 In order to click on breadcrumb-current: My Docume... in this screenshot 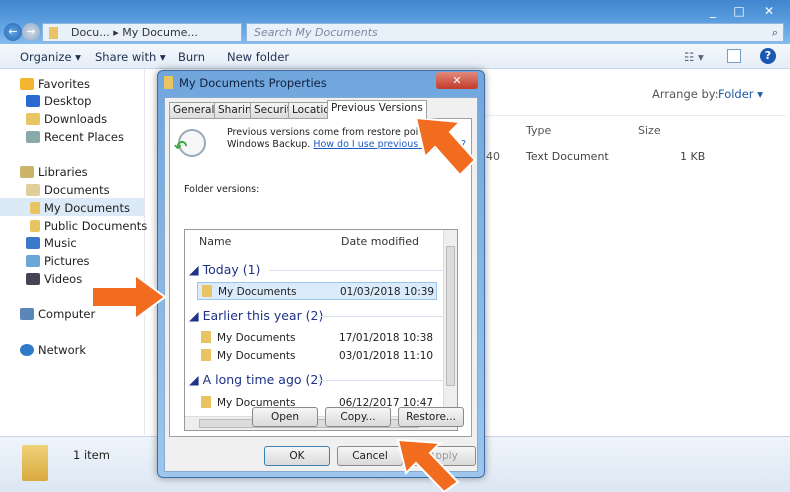, I will do `click(160, 32)`.